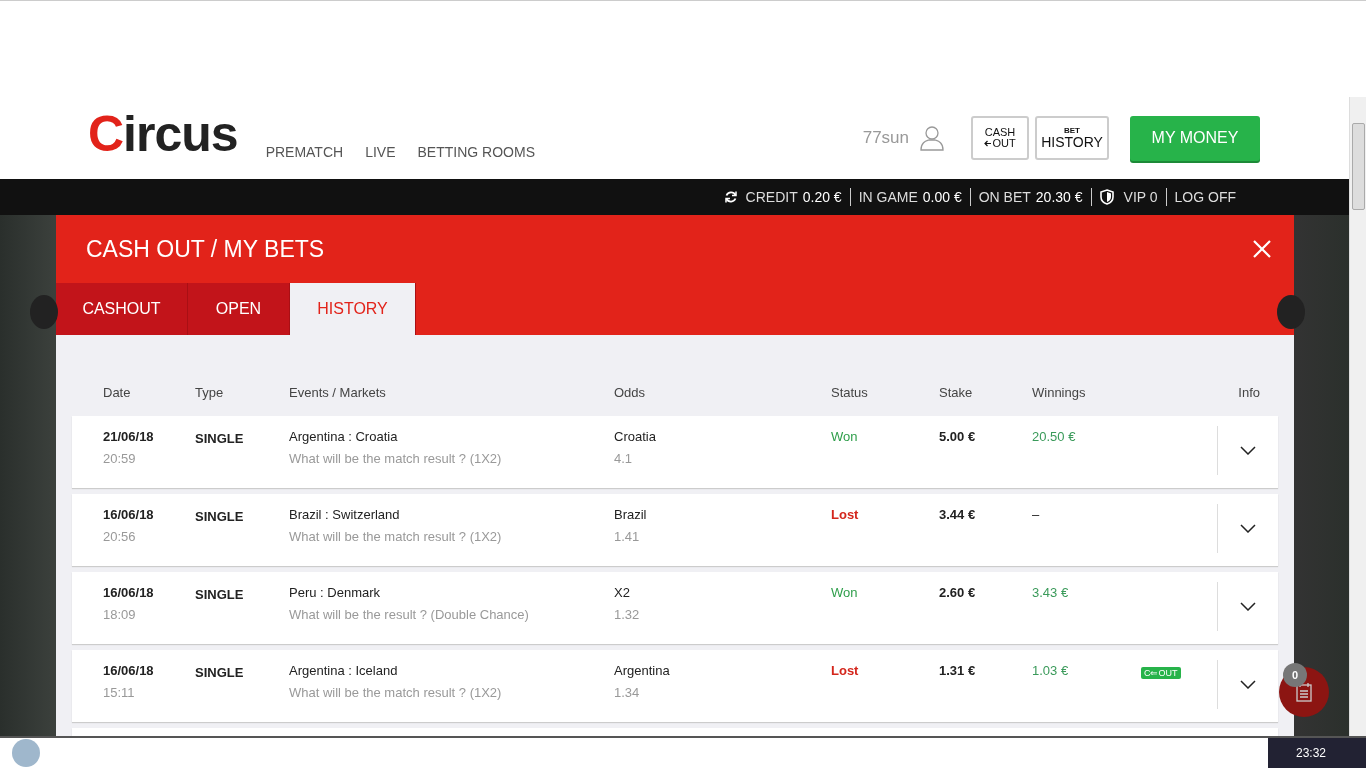  I want to click on log-off-link: LOG OFF, so click(1205, 197).